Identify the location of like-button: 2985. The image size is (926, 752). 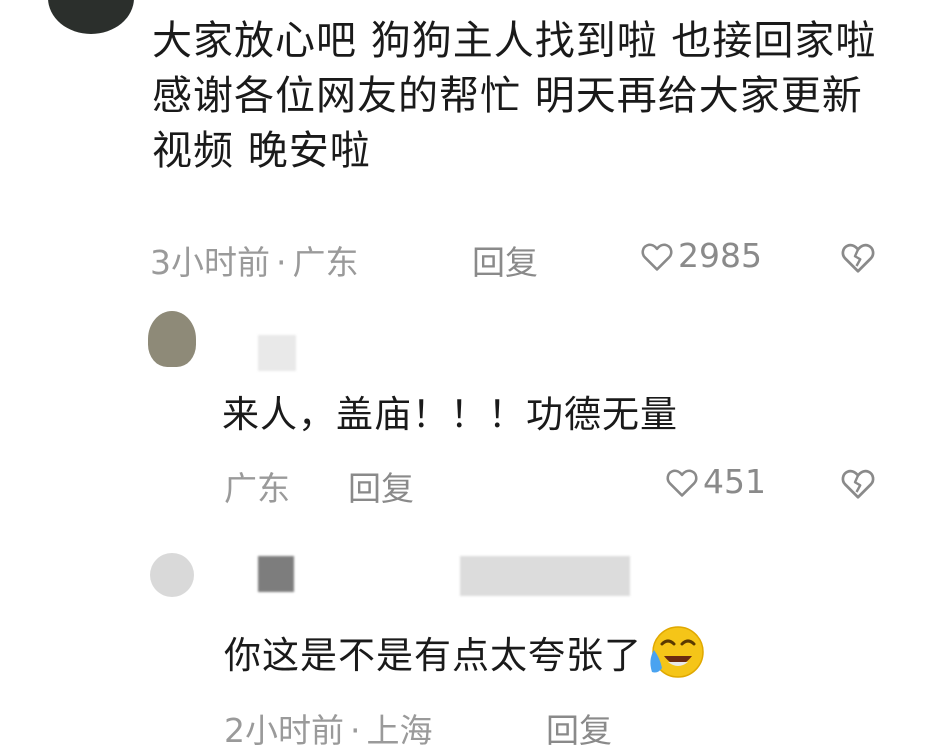
(701, 255).